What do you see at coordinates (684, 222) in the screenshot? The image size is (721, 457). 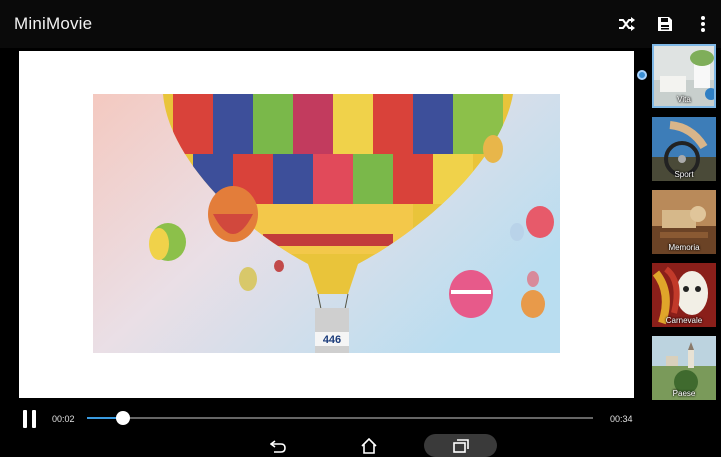 I see `theme-item-memoria: Memoria` at bounding box center [684, 222].